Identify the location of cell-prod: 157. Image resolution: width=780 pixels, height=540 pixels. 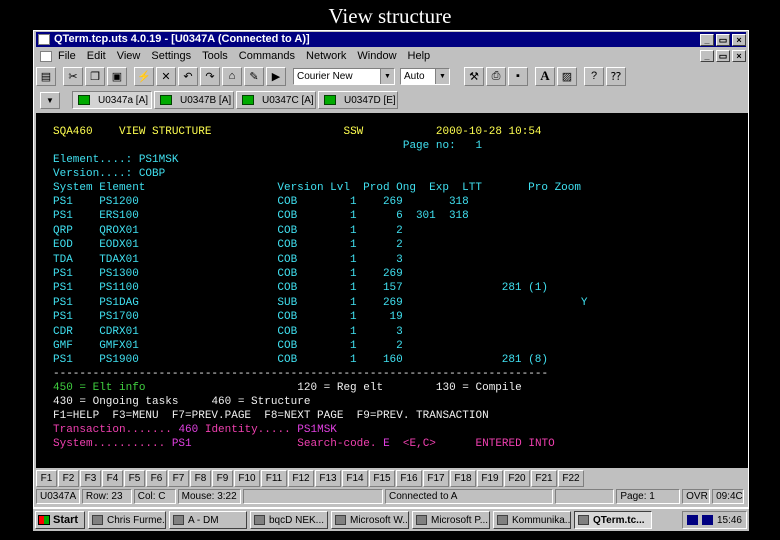
(392, 288).